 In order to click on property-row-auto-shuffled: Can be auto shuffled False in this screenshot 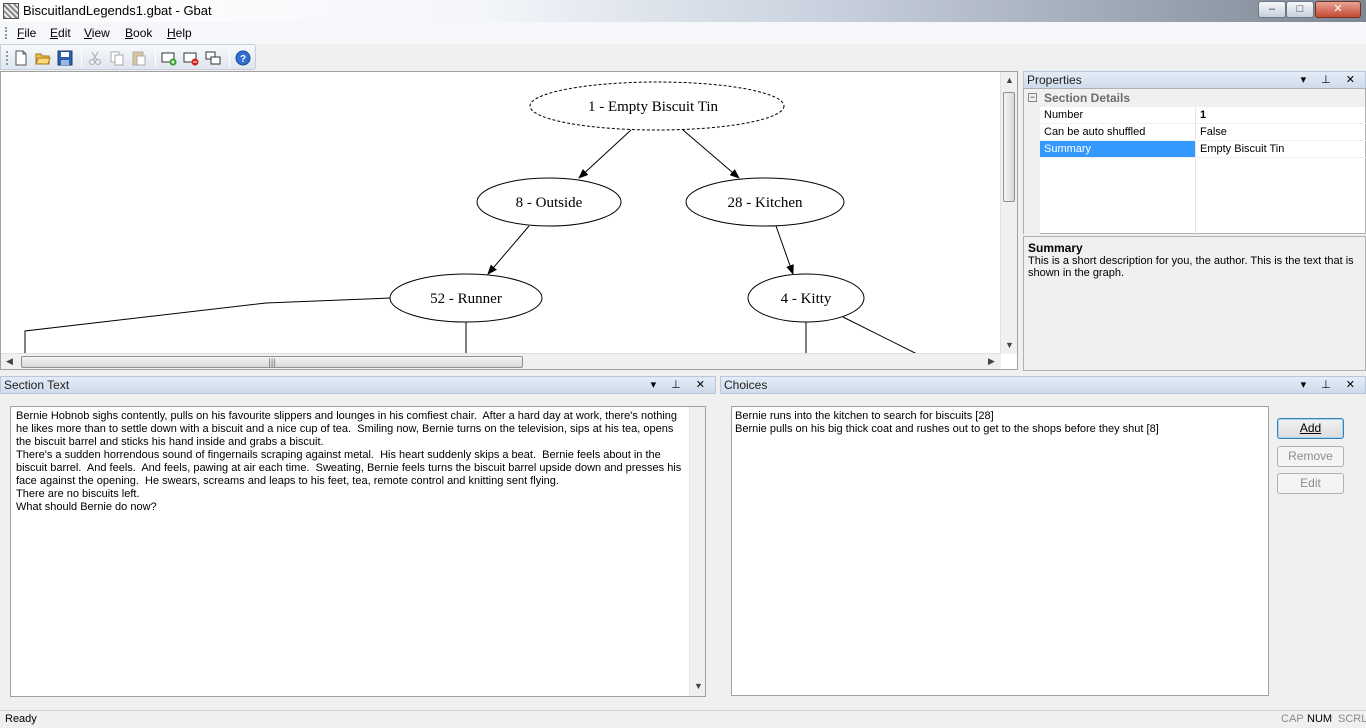, I will do `click(1203, 132)`.